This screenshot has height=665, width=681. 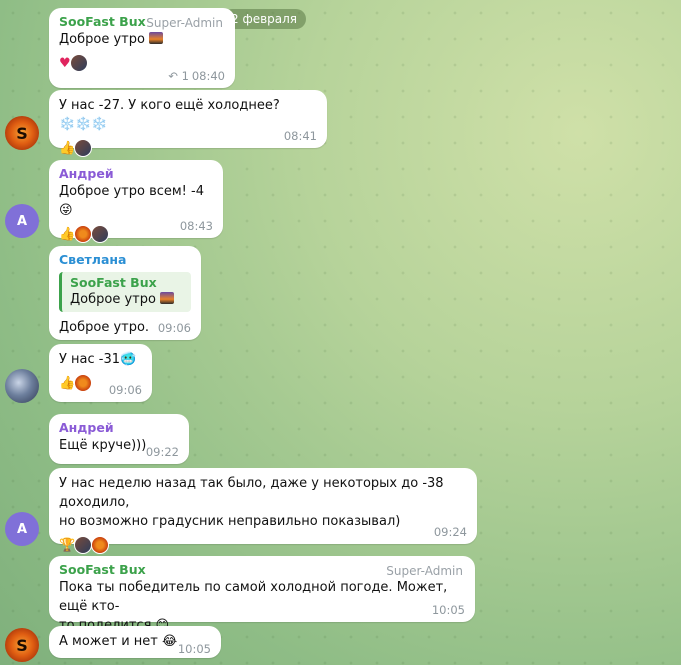 What do you see at coordinates (162, 452) in the screenshot?
I see `message-time: 09:22` at bounding box center [162, 452].